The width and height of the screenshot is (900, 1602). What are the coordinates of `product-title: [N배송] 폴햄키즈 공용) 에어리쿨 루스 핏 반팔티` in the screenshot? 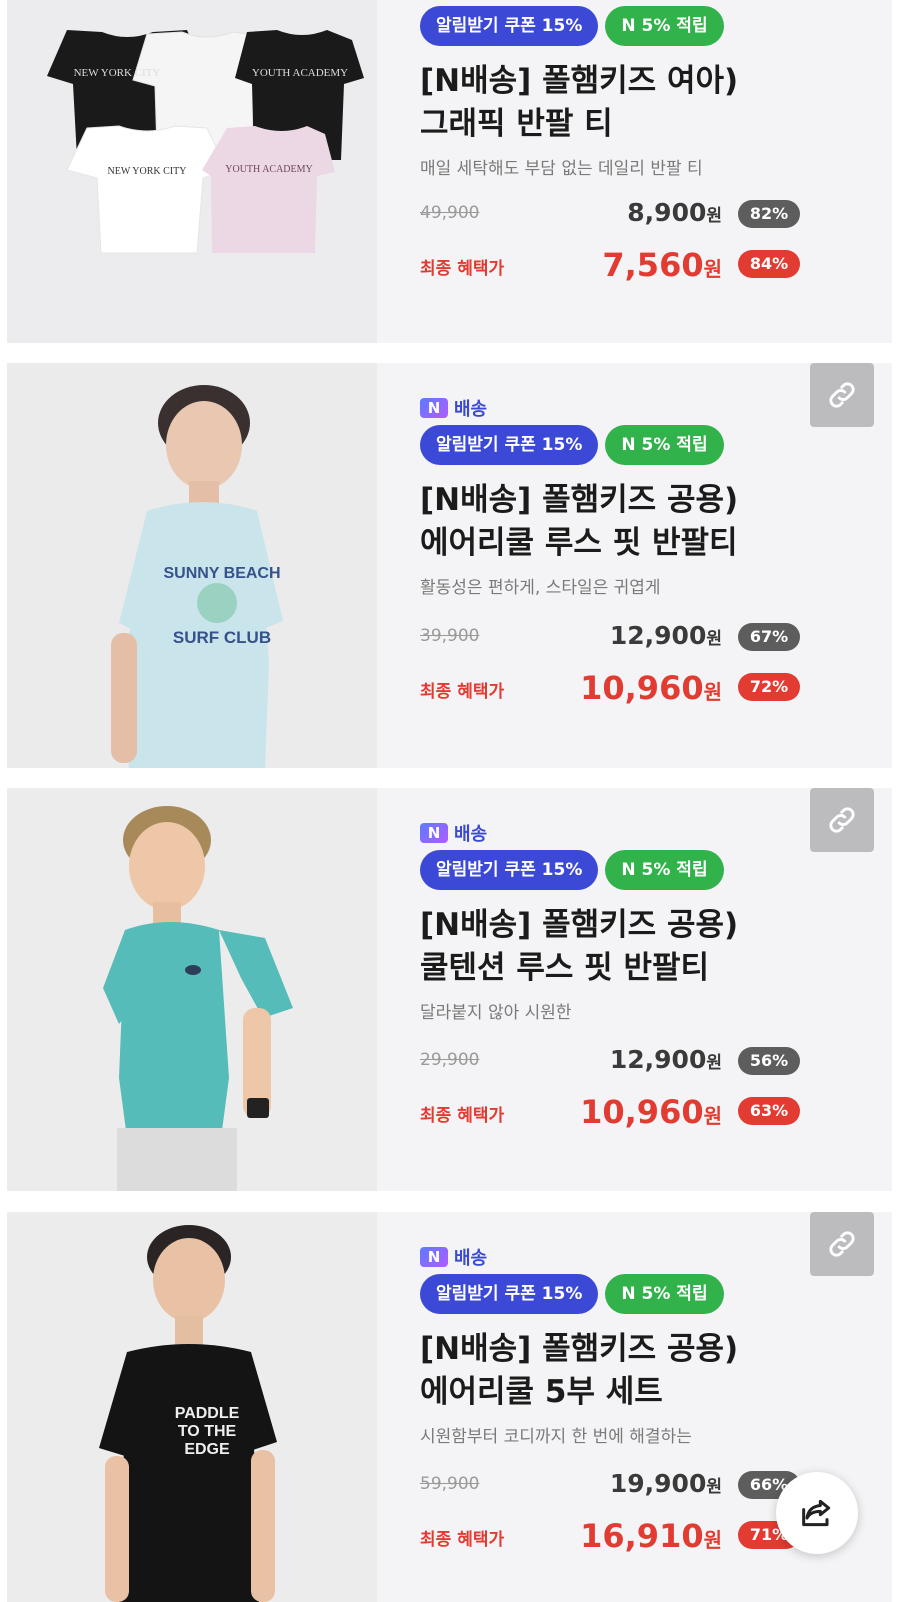 It's located at (656, 522).